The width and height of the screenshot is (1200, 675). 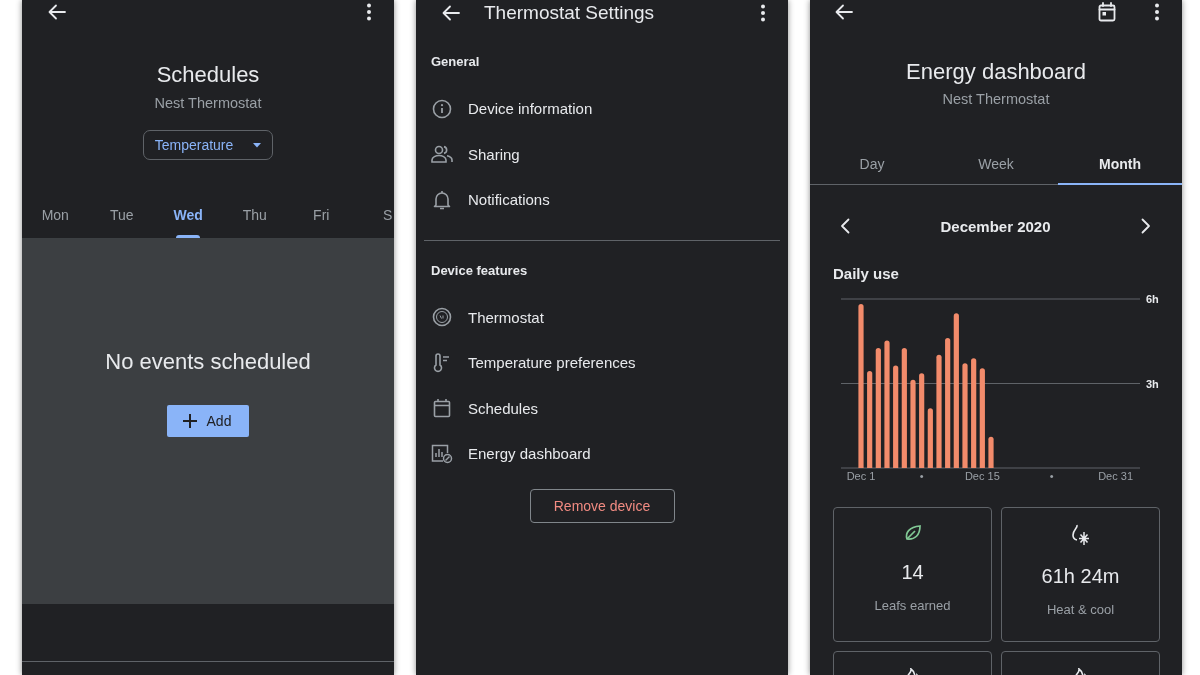 What do you see at coordinates (602, 109) in the screenshot?
I see `settings-item: Device information` at bounding box center [602, 109].